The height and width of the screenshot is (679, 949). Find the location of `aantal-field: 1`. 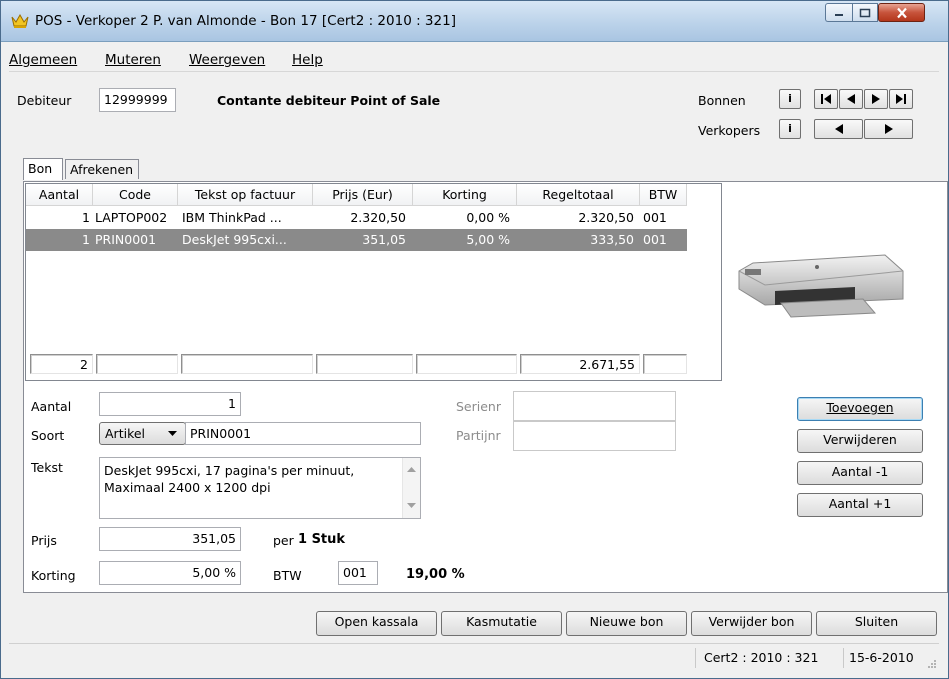

aantal-field: 1 is located at coordinates (170, 404).